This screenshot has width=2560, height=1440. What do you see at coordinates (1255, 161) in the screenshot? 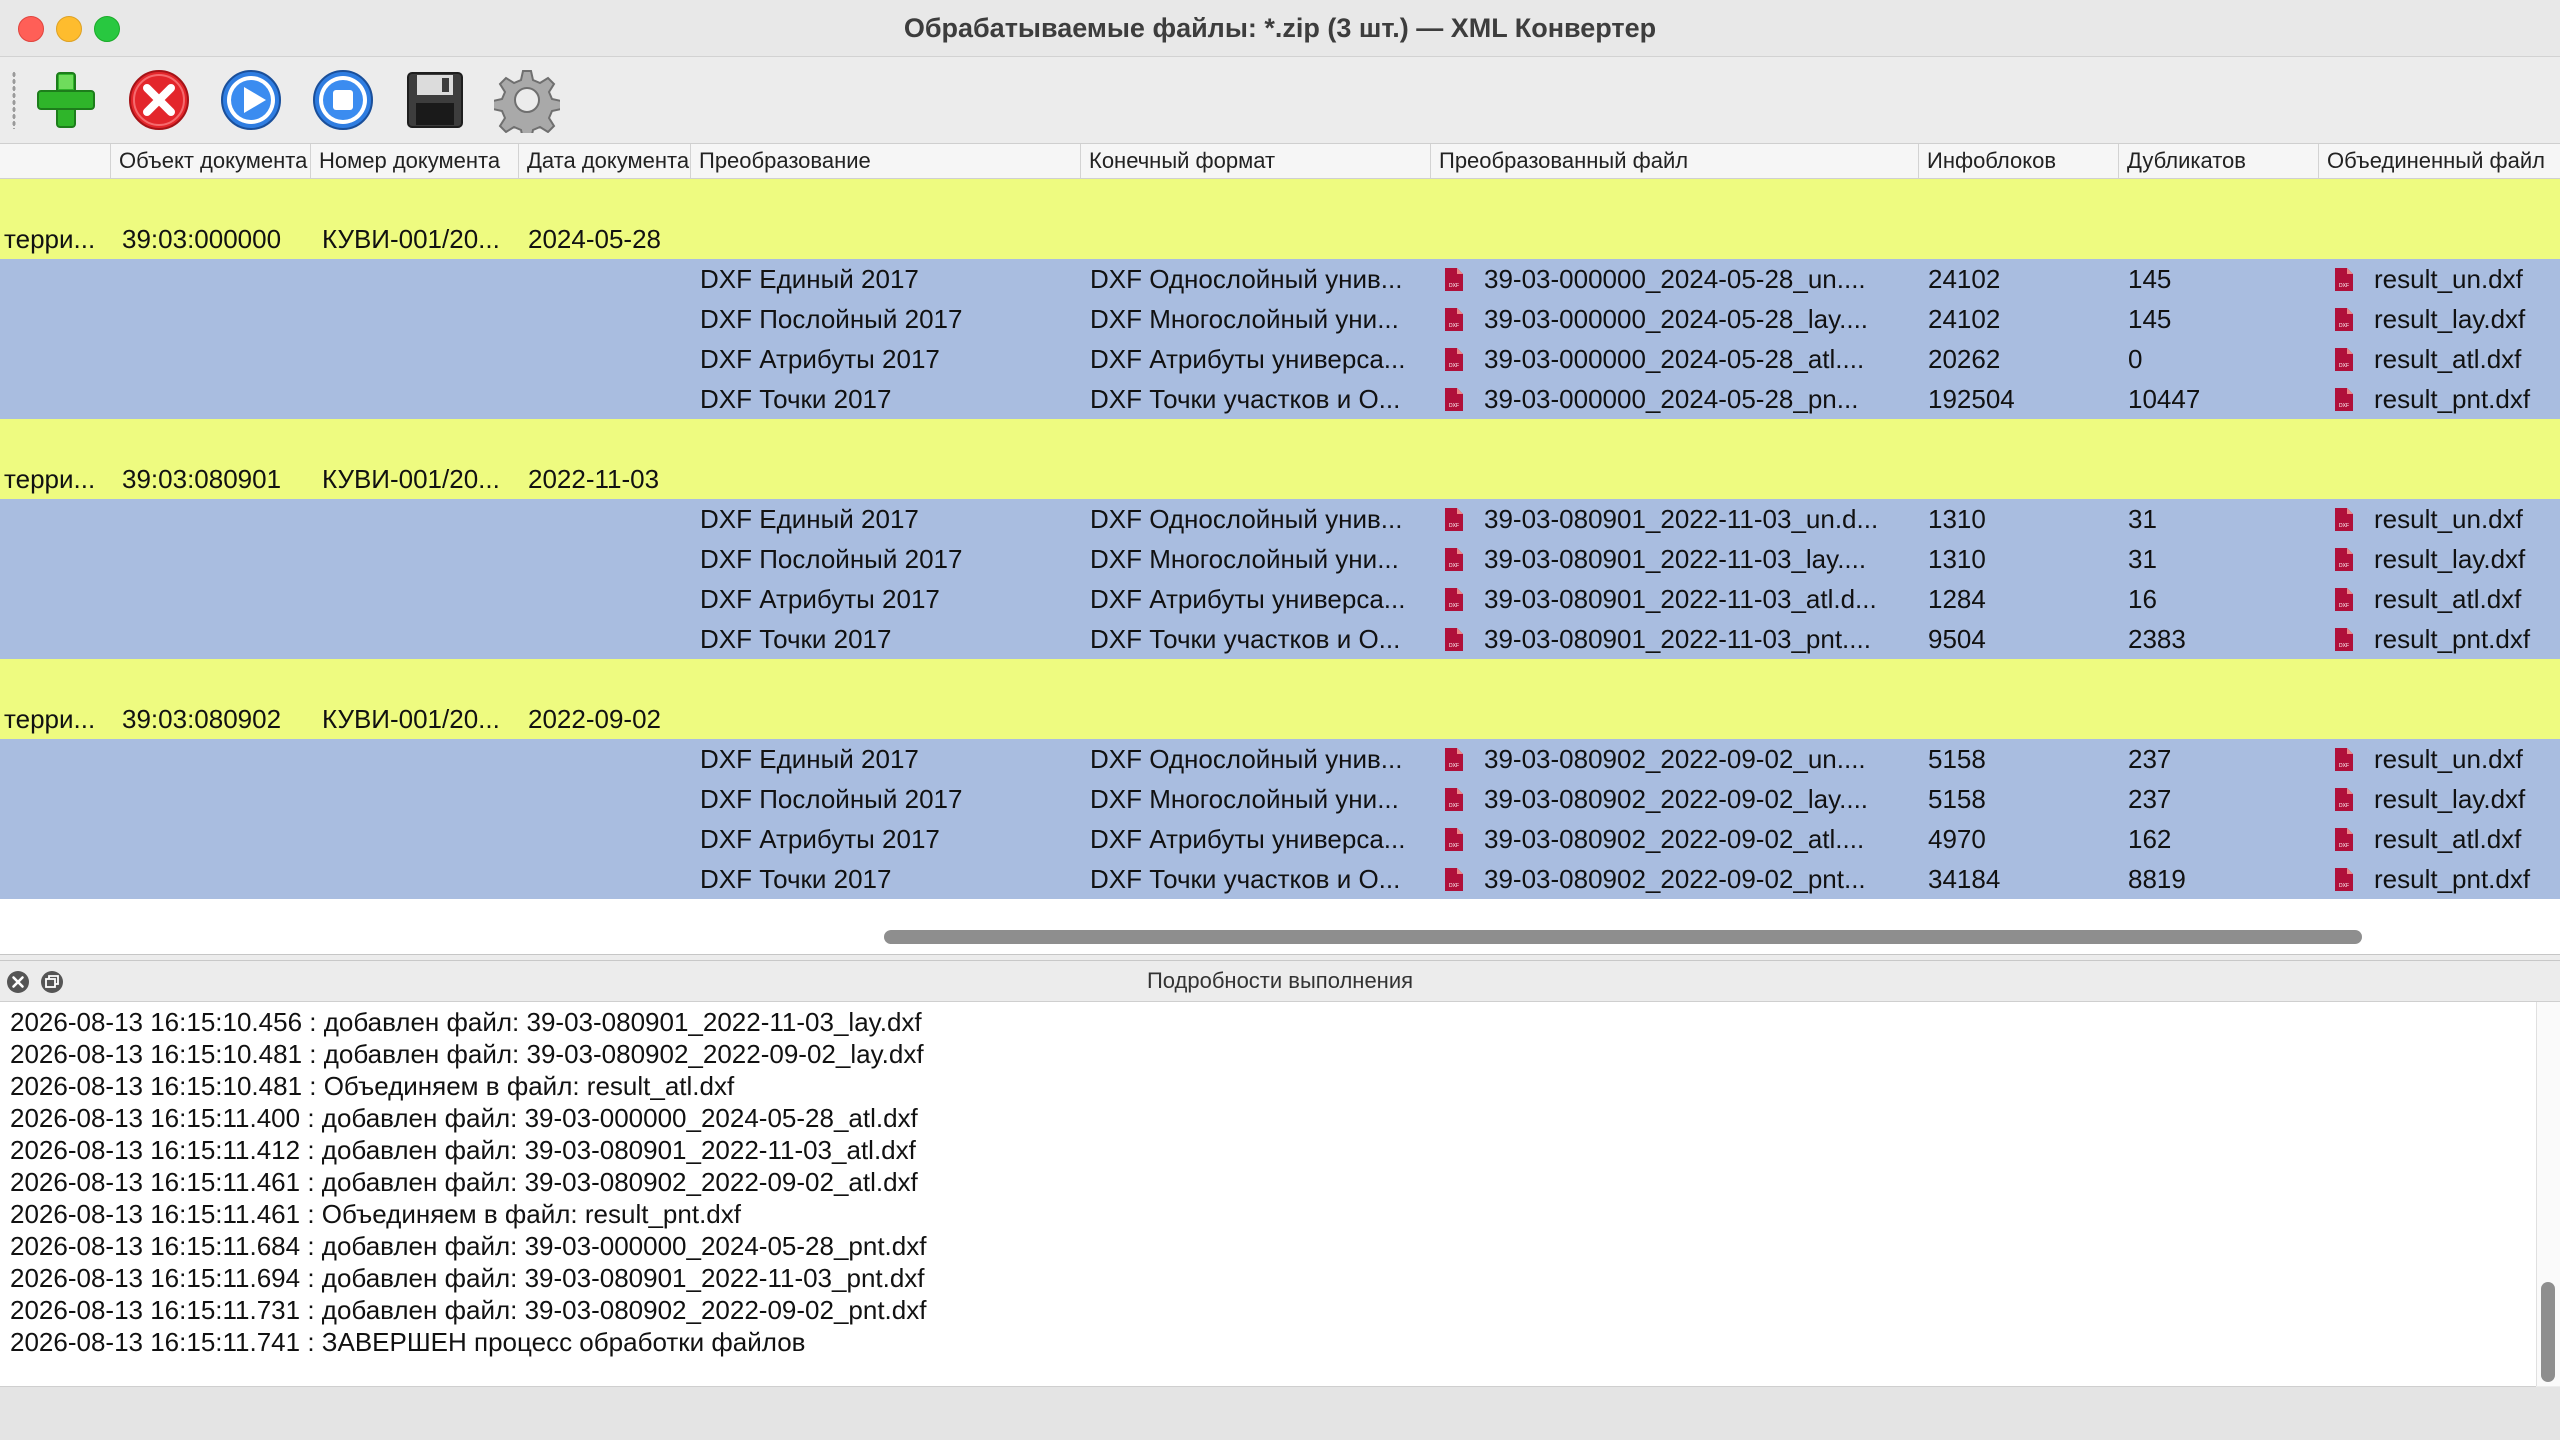
I see `column-header-5: Конечный формат` at bounding box center [1255, 161].